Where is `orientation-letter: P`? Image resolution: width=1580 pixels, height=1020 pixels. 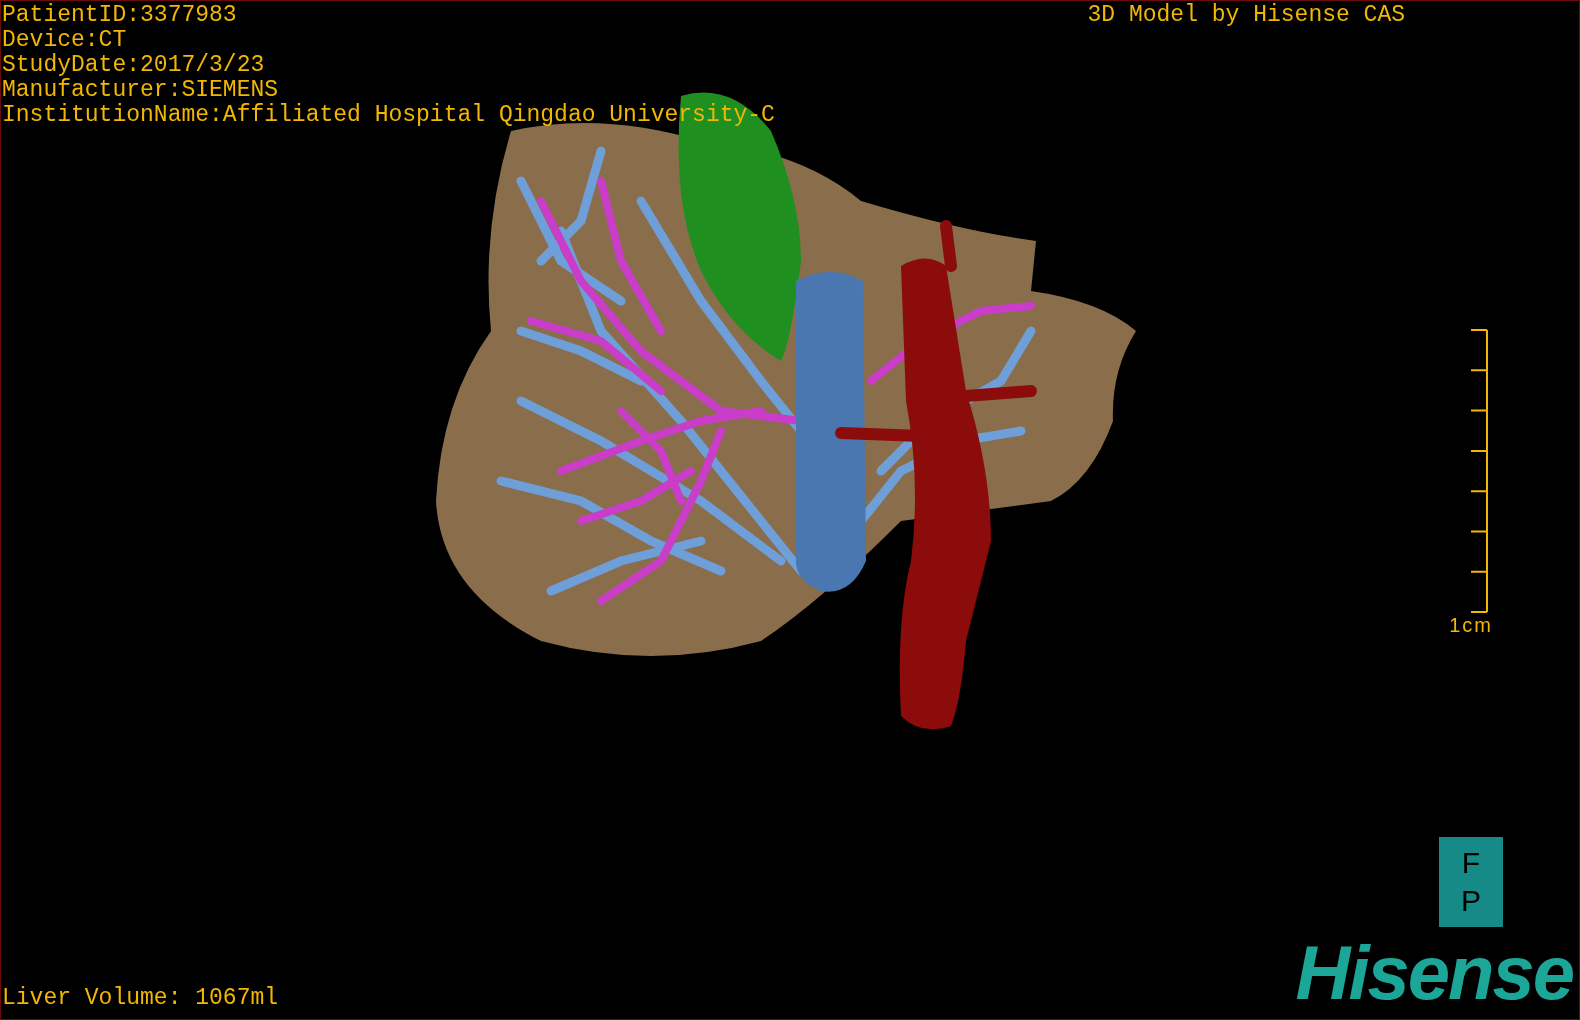
orientation-letter: P is located at coordinates (1471, 901).